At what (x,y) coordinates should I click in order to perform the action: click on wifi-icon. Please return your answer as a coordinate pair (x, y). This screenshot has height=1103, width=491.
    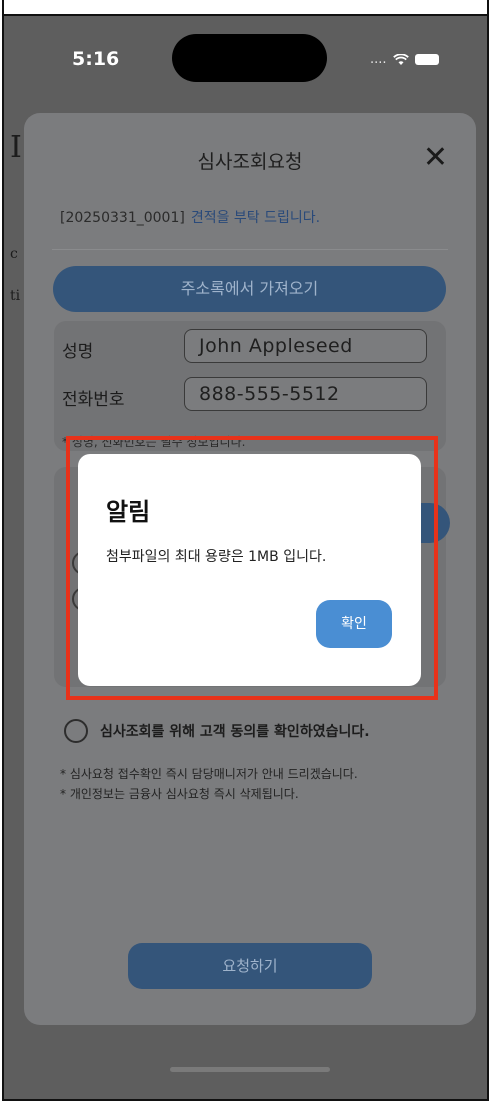
    Looking at the image, I should click on (400, 59).